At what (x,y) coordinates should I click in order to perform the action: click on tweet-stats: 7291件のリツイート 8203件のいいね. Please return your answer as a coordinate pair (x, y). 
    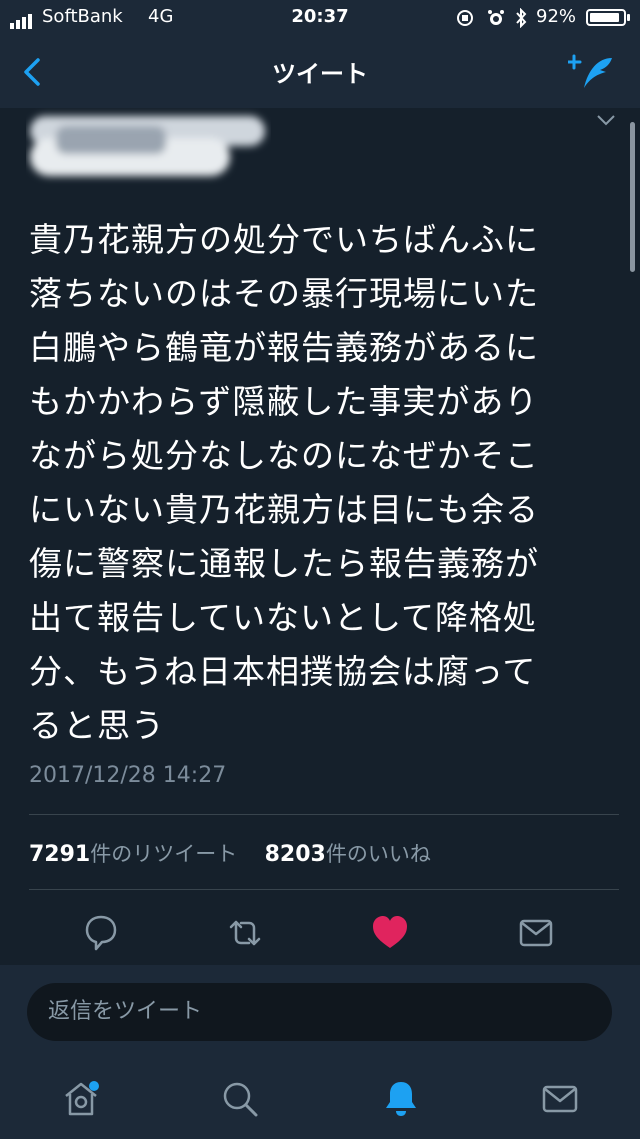
    Looking at the image, I should click on (230, 853).